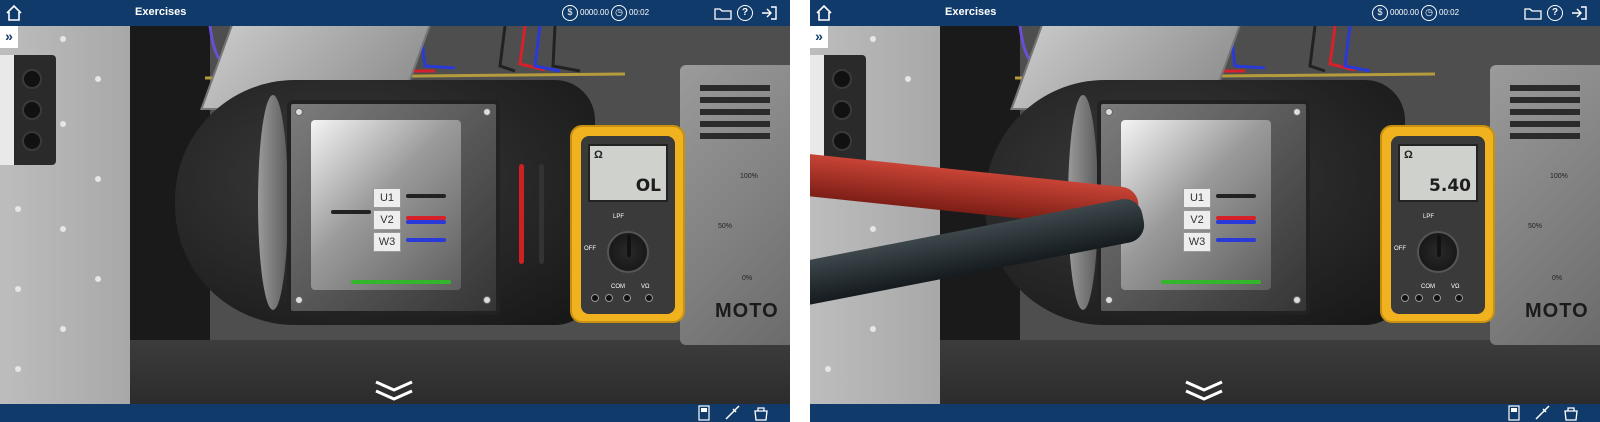 The width and height of the screenshot is (1600, 422). I want to click on motor-endcap, so click(273, 202).